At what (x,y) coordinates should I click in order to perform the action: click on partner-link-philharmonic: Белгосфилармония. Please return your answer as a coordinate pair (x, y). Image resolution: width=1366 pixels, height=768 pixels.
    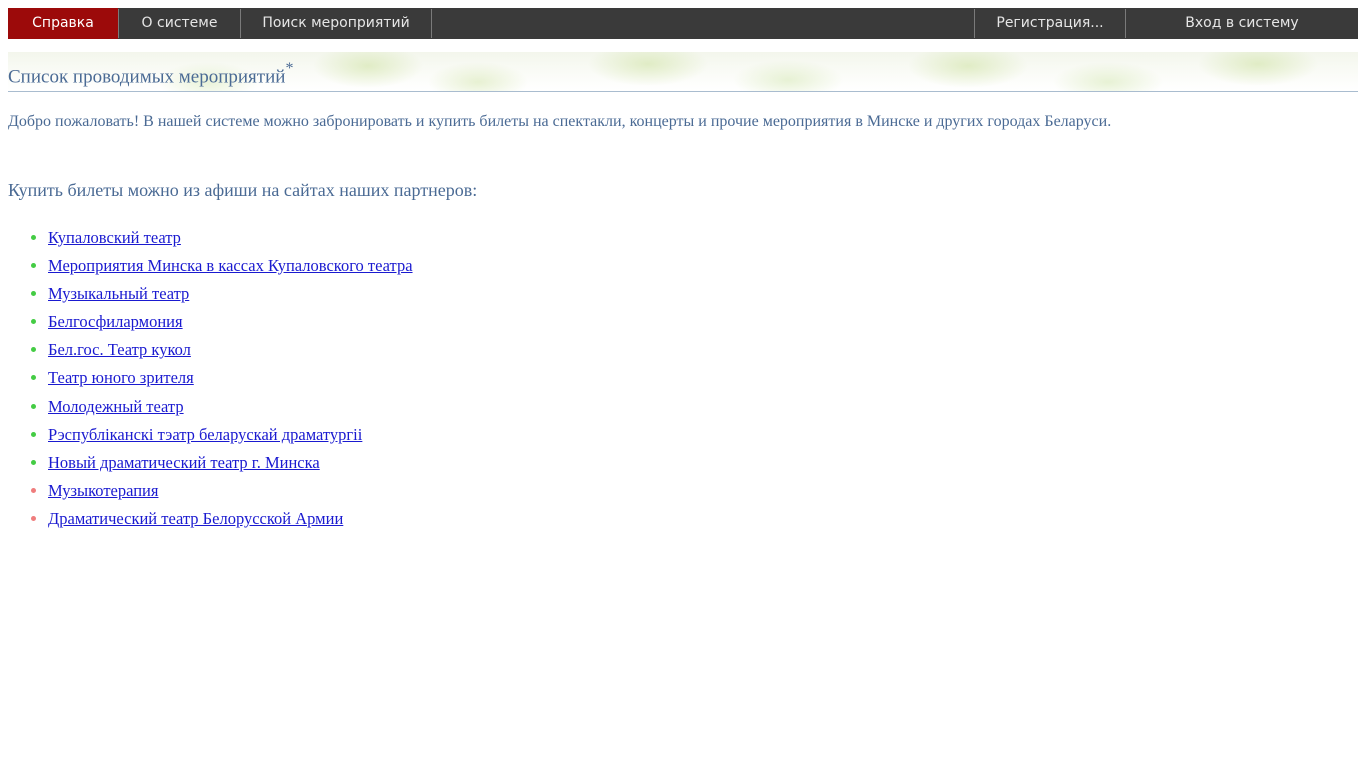
    Looking at the image, I should click on (115, 321).